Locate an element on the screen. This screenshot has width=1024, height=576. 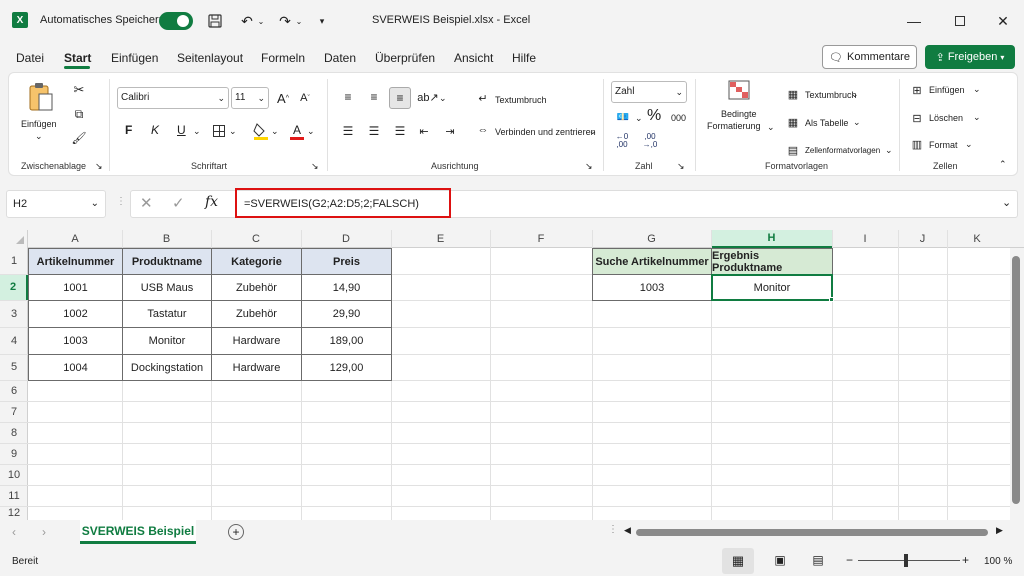
thousands-button: 000 is located at coordinates (678, 118).